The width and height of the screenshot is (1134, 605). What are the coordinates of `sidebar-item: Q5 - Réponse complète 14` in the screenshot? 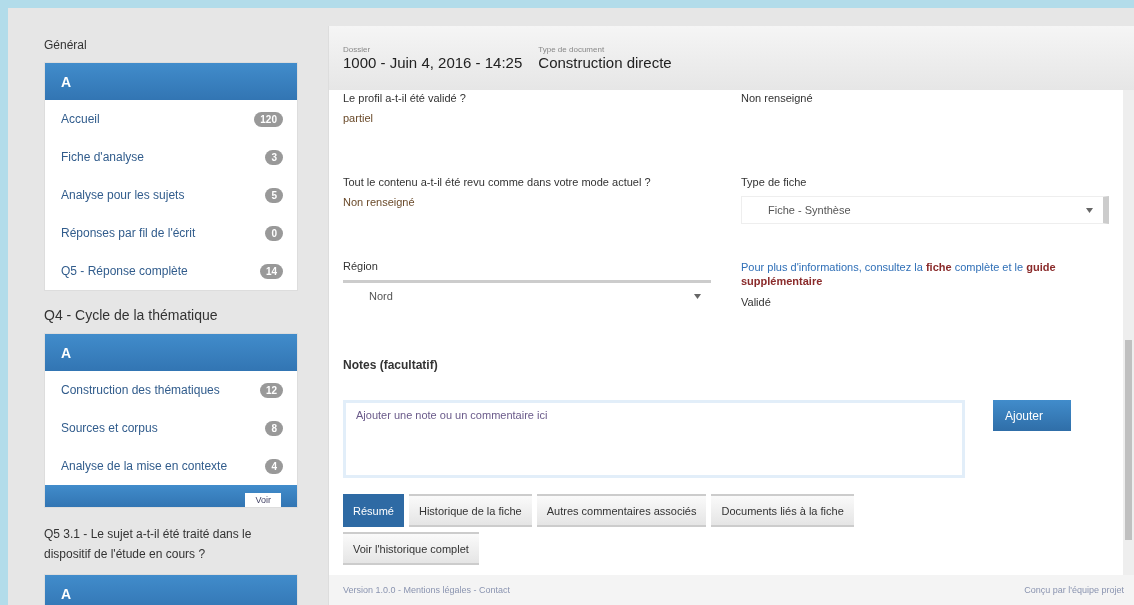 It's located at (171, 271).